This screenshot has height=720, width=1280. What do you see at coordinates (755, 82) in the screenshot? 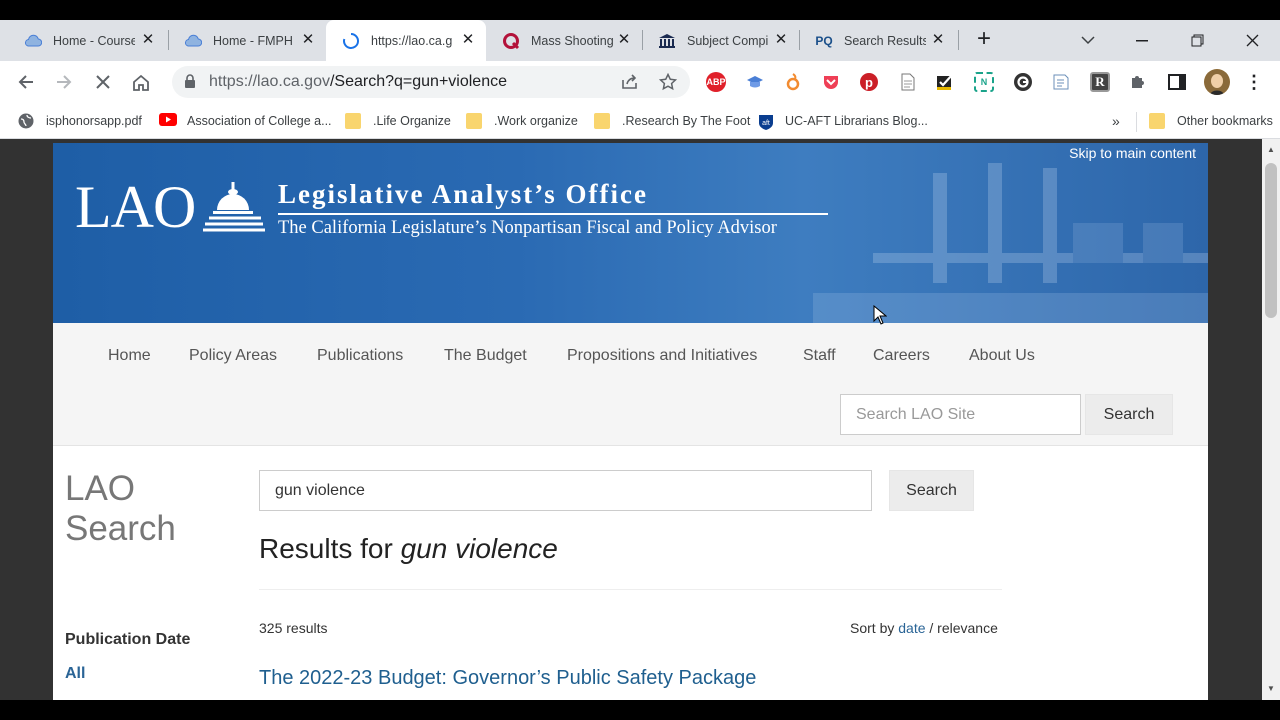
I see `mortarboard-icon` at bounding box center [755, 82].